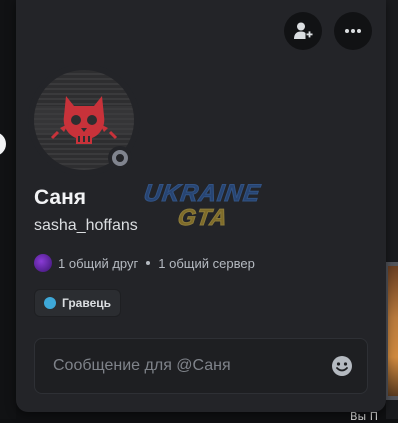  I want to click on role-badge: Гравець, so click(77, 303).